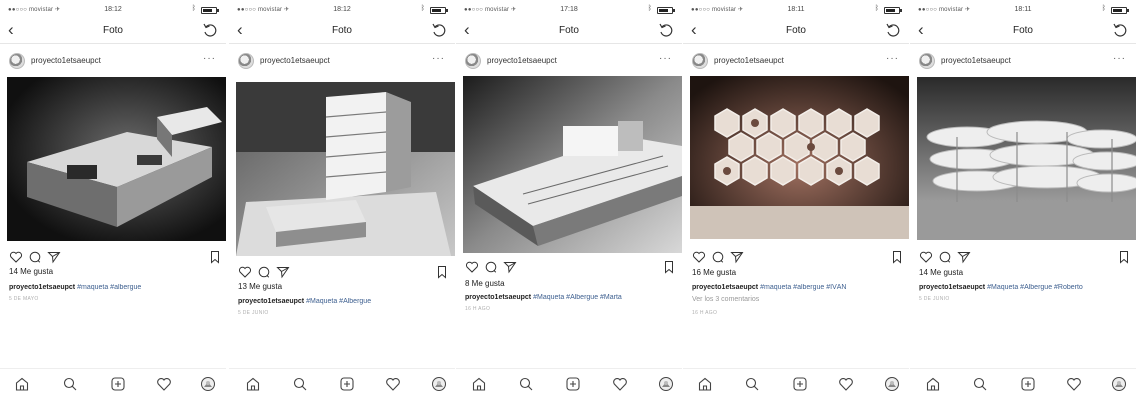  Describe the element at coordinates (714, 272) in the screenshot. I see `likes-count: 16 Me gusta` at that location.